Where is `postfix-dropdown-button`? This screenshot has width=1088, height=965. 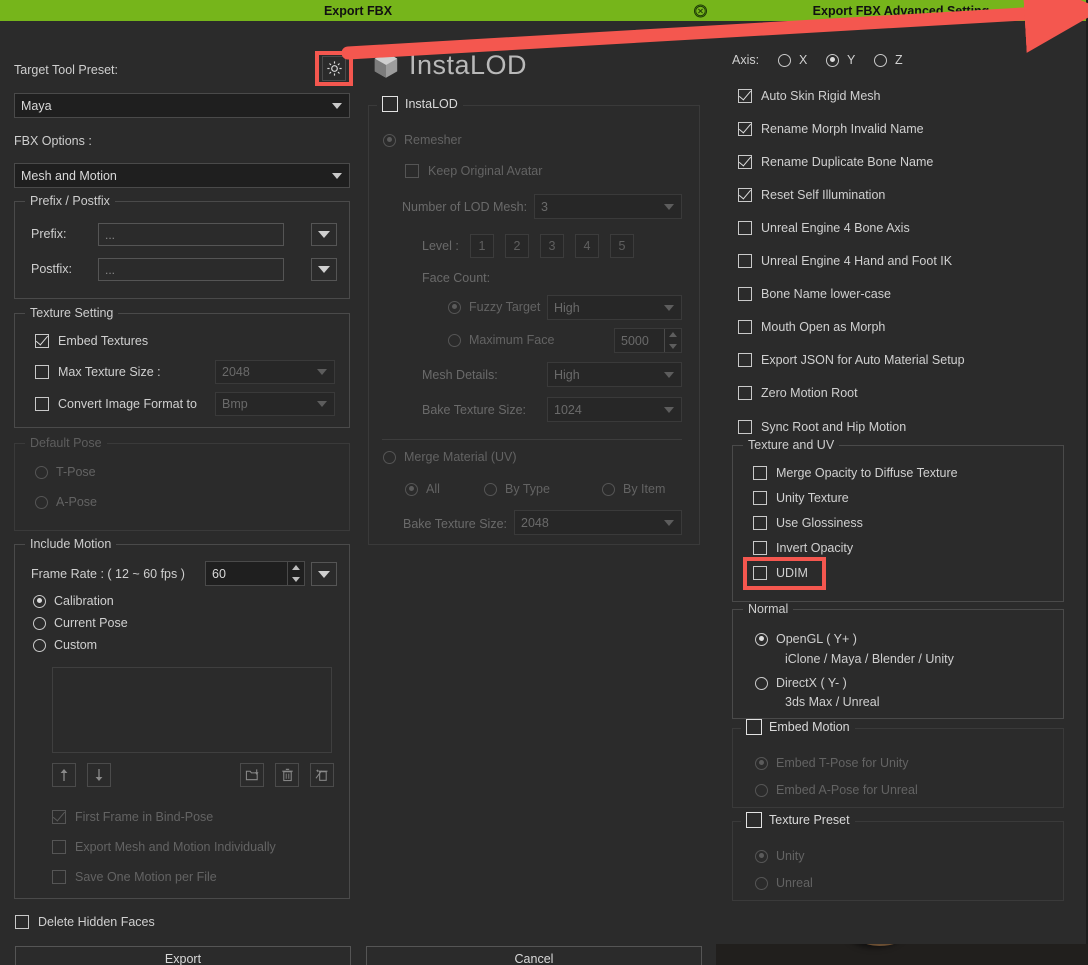 postfix-dropdown-button is located at coordinates (324, 269).